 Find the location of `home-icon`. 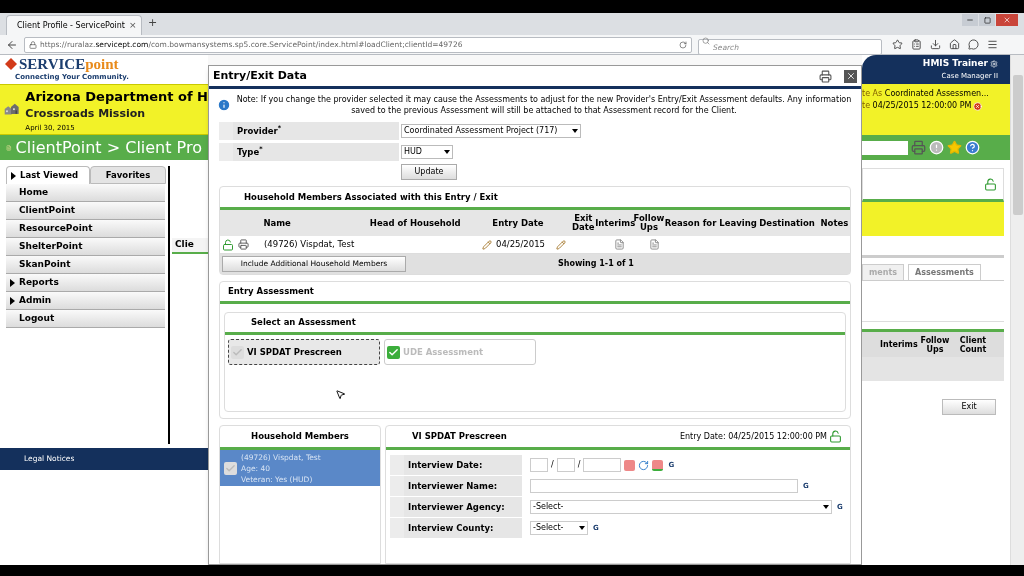

home-icon is located at coordinates (954, 44).